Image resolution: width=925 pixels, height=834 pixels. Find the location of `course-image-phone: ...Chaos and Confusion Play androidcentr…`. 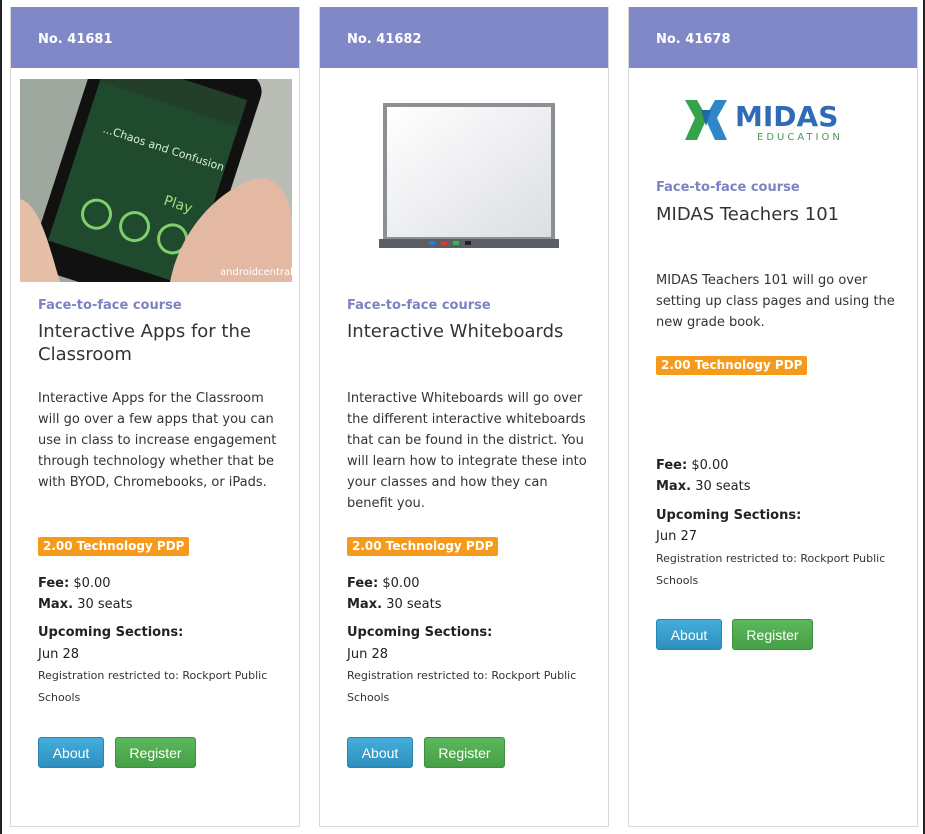

course-image-phone: ...Chaos and Confusion Play androidcentr… is located at coordinates (156, 180).